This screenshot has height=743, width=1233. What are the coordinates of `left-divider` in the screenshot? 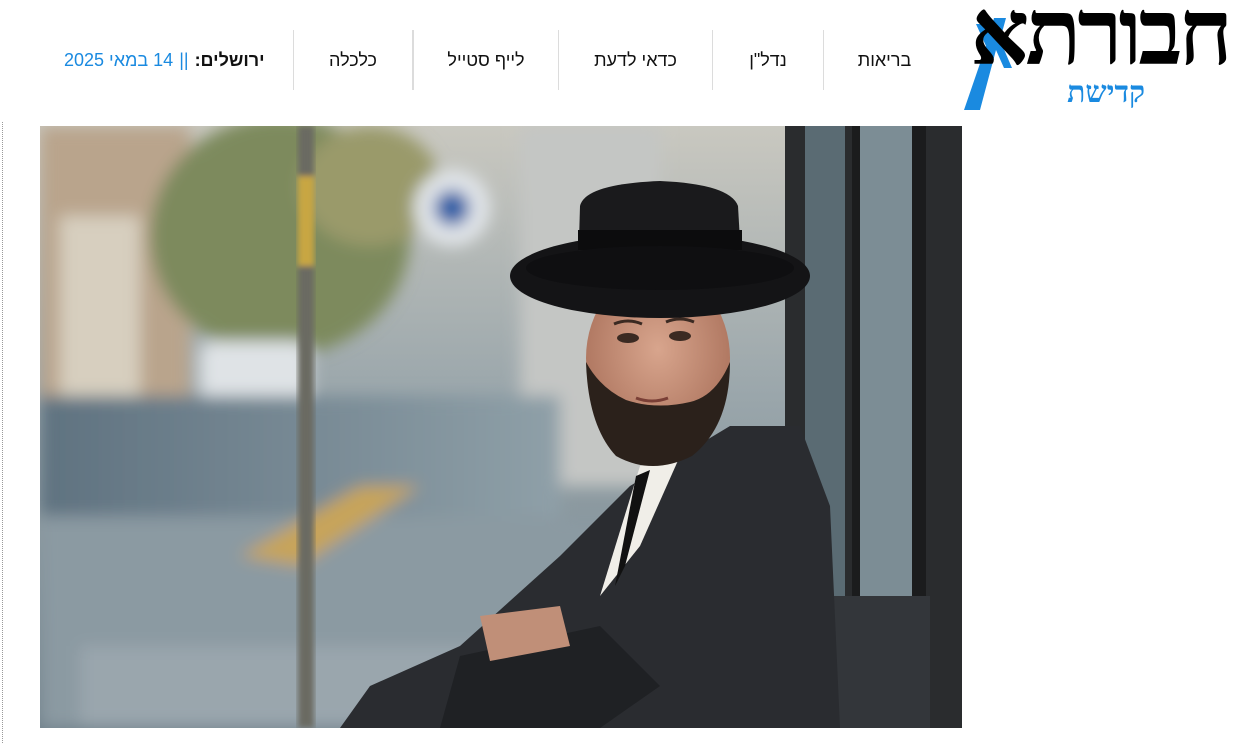 It's located at (2, 432).